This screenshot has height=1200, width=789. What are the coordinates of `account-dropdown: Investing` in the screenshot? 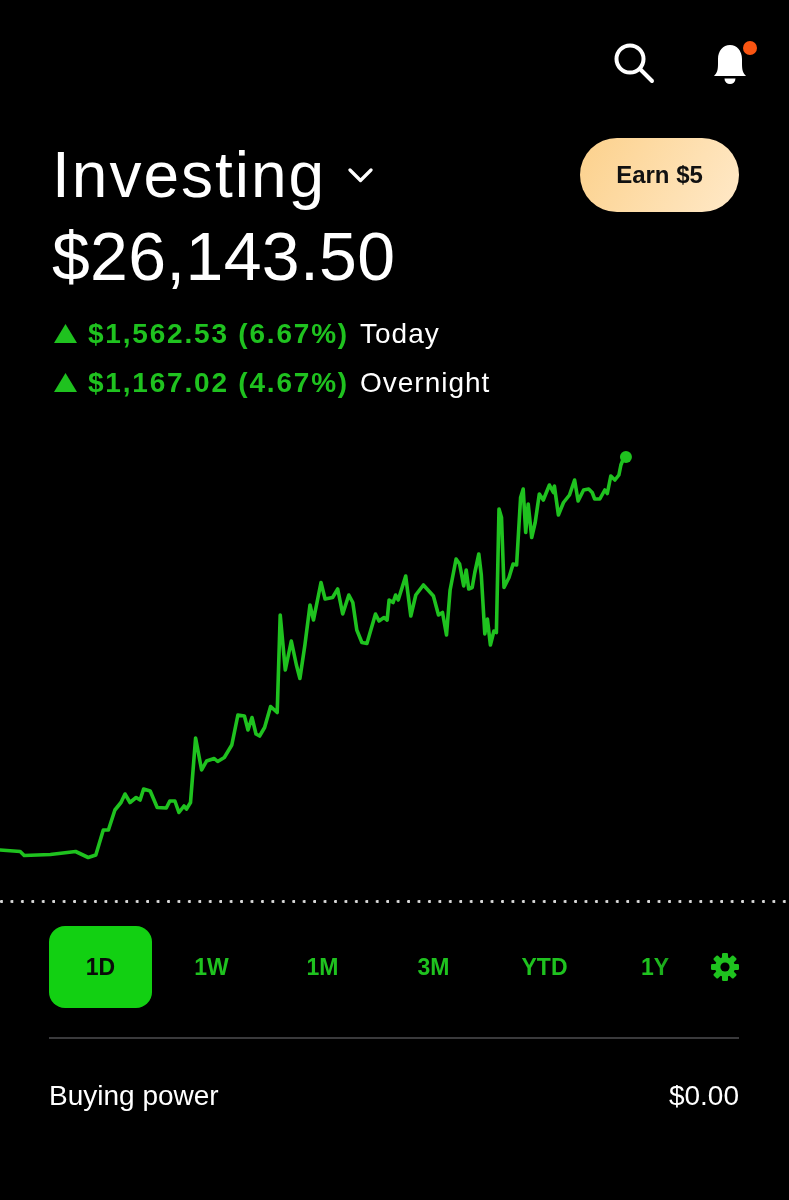 It's located at (213, 175).